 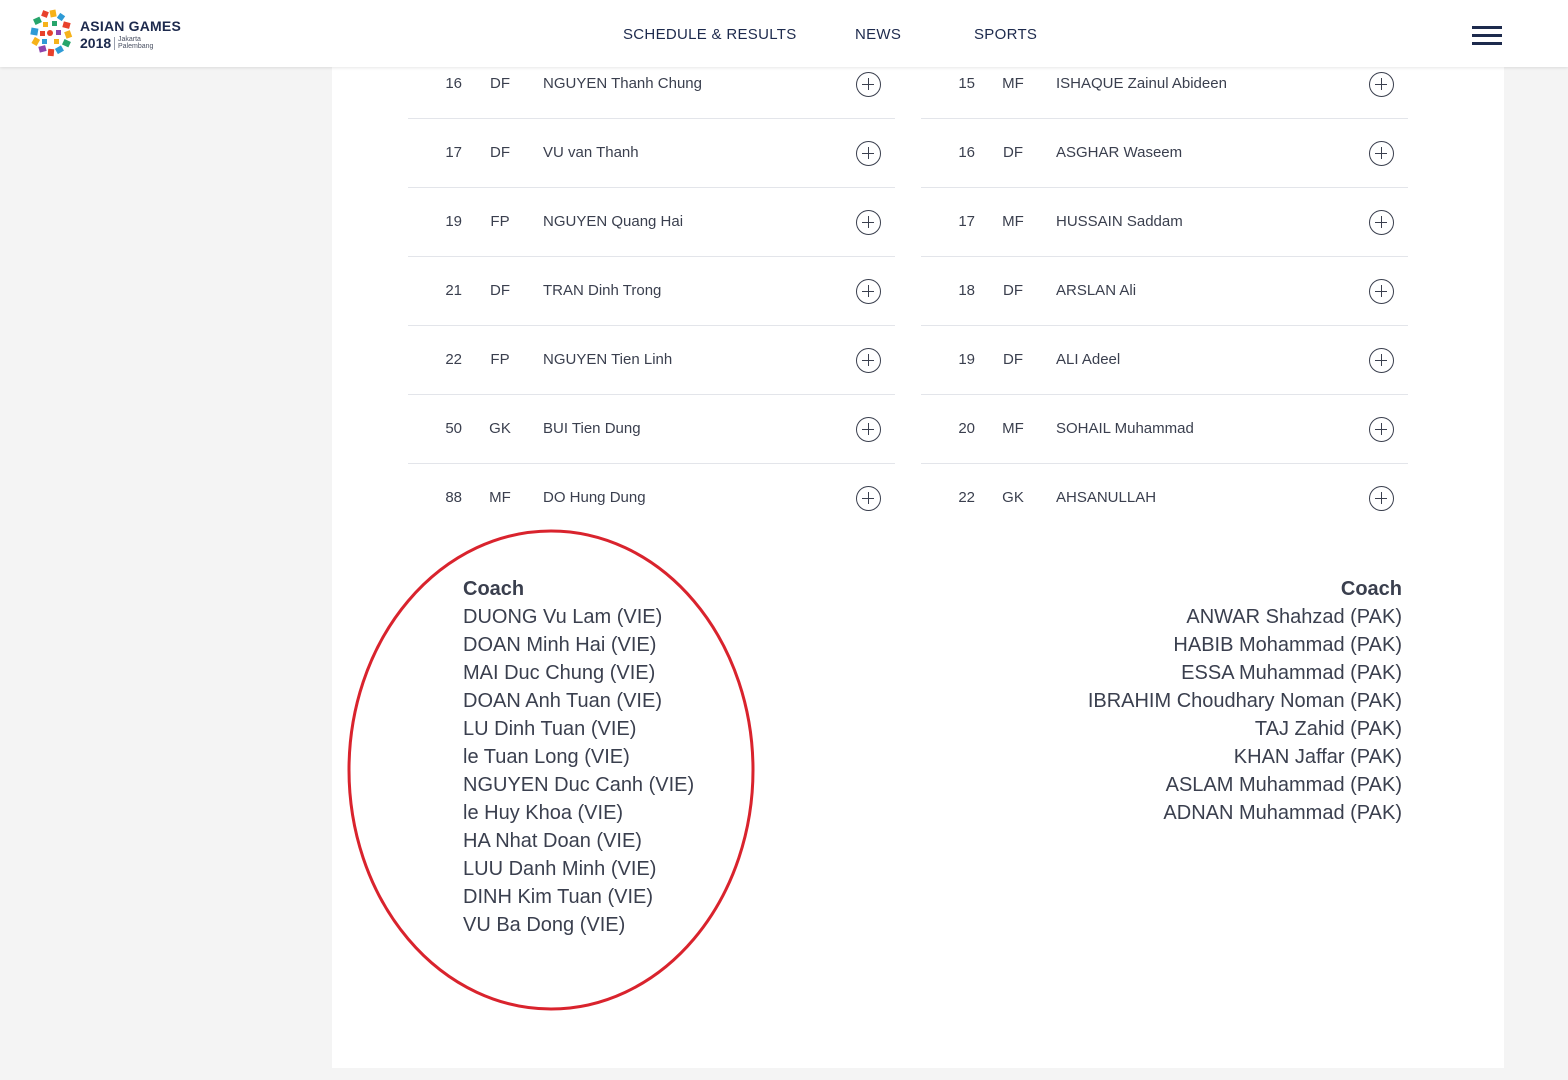 What do you see at coordinates (1294, 617) in the screenshot?
I see `coach-name: ANWAR Shahzad (PAK)` at bounding box center [1294, 617].